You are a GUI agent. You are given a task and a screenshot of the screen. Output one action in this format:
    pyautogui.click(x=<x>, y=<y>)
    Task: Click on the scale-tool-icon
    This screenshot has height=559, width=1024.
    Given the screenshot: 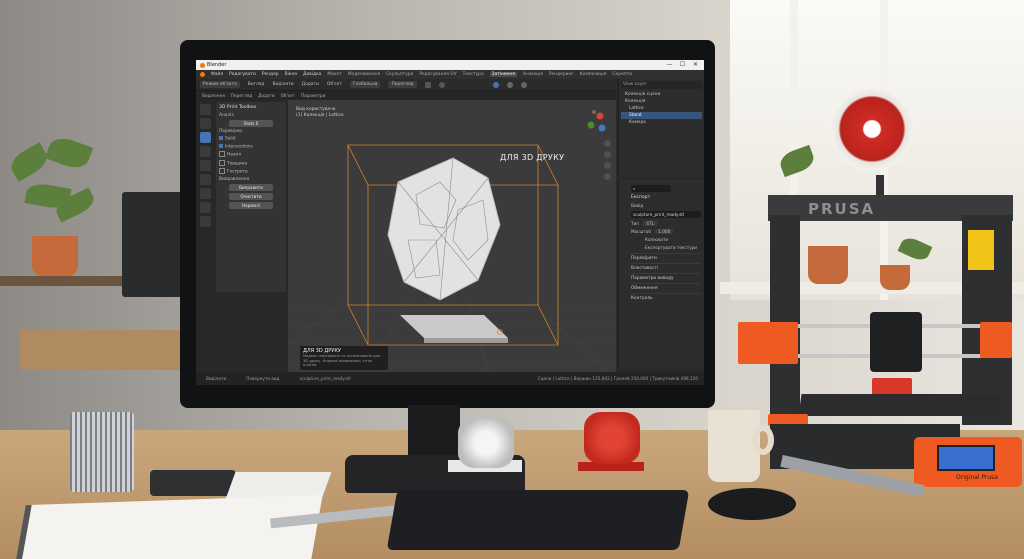 What is the action you would take?
    pyautogui.click(x=205, y=165)
    